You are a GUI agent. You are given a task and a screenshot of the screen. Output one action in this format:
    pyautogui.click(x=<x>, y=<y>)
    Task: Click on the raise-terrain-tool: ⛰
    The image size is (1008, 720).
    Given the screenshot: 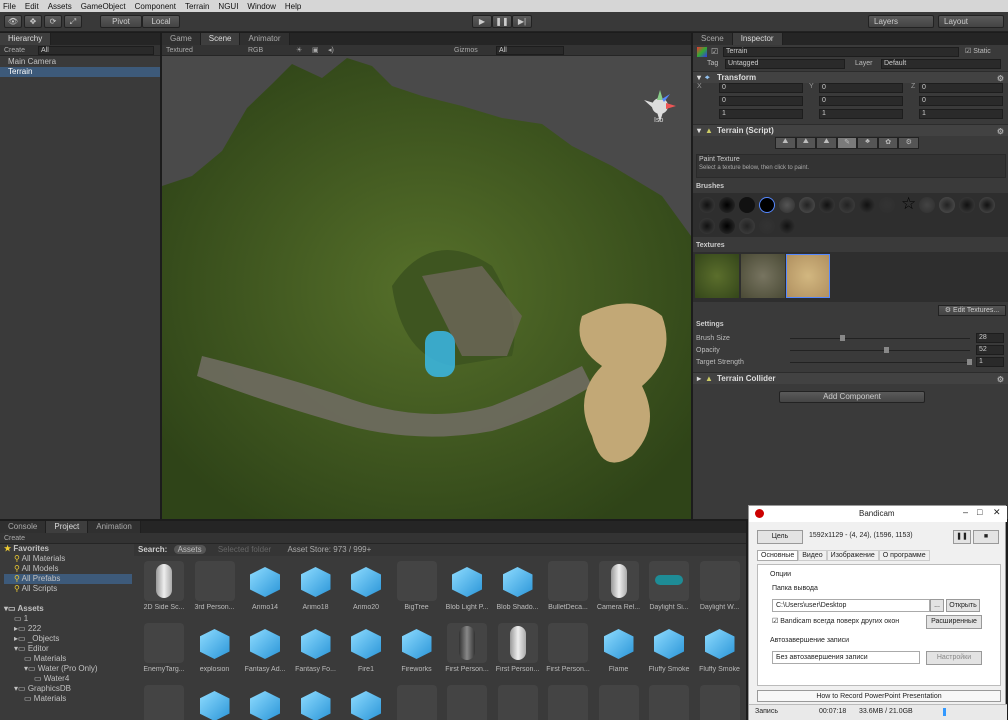 What is the action you would take?
    pyautogui.click(x=785, y=143)
    